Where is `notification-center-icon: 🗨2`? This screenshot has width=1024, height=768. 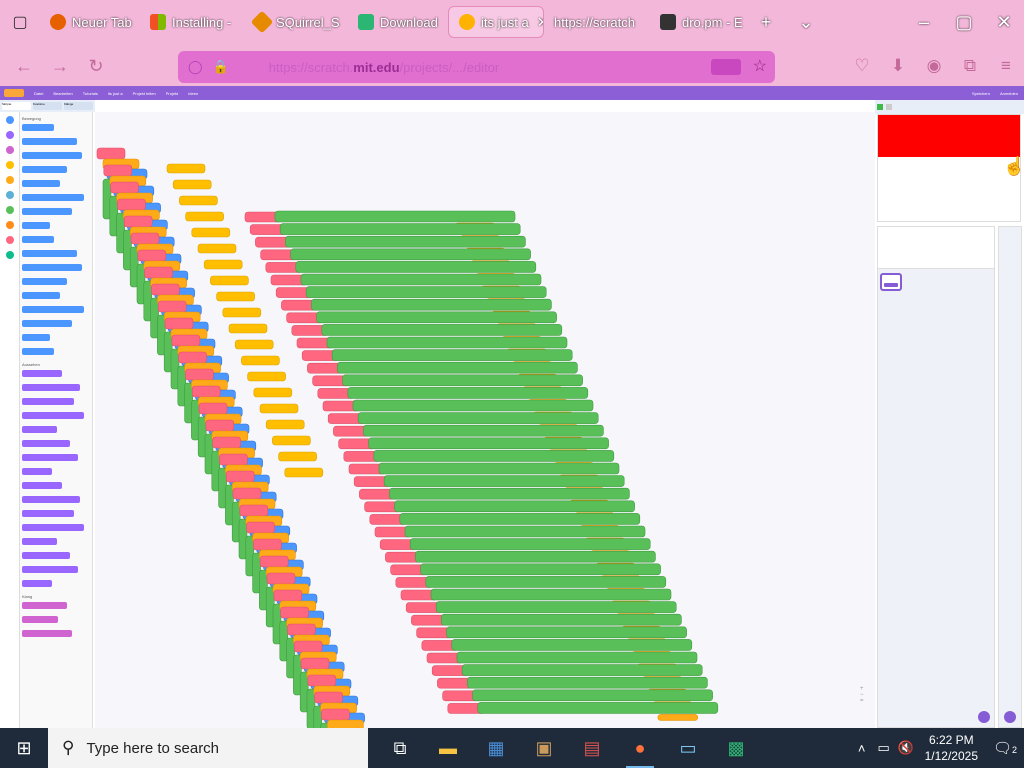
notification-center-icon: 🗨2 is located at coordinates (1005, 748).